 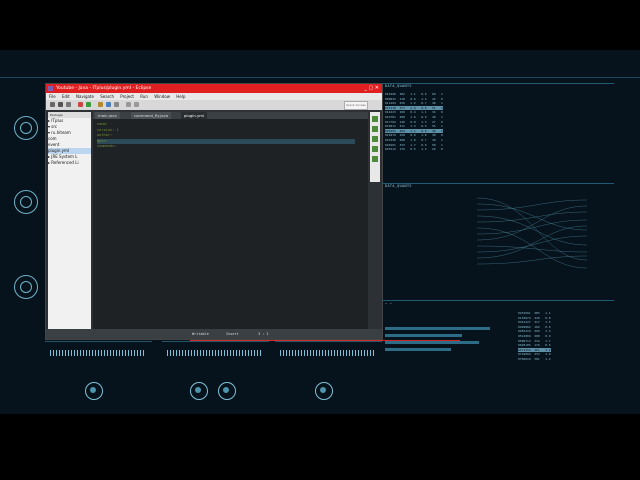 What do you see at coordinates (88, 104) in the screenshot?
I see `run-icon` at bounding box center [88, 104].